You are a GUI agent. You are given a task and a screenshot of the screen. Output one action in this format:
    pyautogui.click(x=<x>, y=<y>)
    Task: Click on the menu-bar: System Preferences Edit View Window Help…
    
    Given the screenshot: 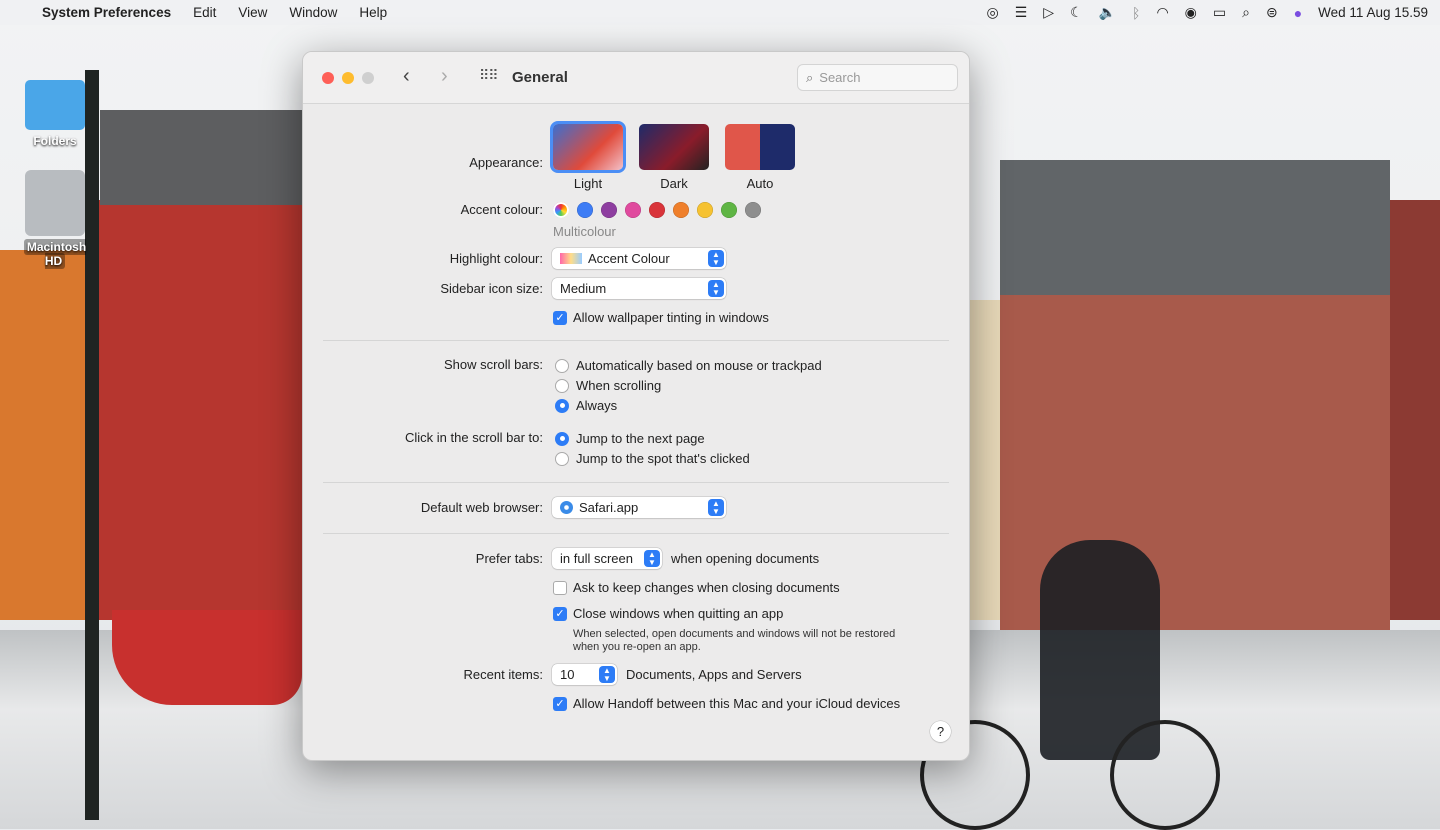 What is the action you would take?
    pyautogui.click(x=720, y=12)
    